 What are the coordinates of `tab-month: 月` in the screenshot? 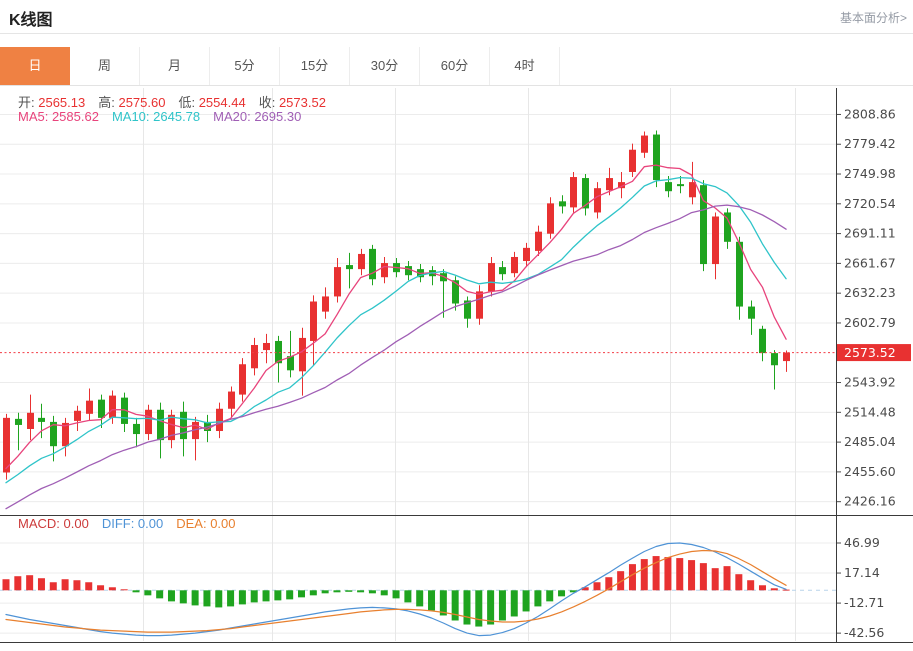 It's located at (175, 66).